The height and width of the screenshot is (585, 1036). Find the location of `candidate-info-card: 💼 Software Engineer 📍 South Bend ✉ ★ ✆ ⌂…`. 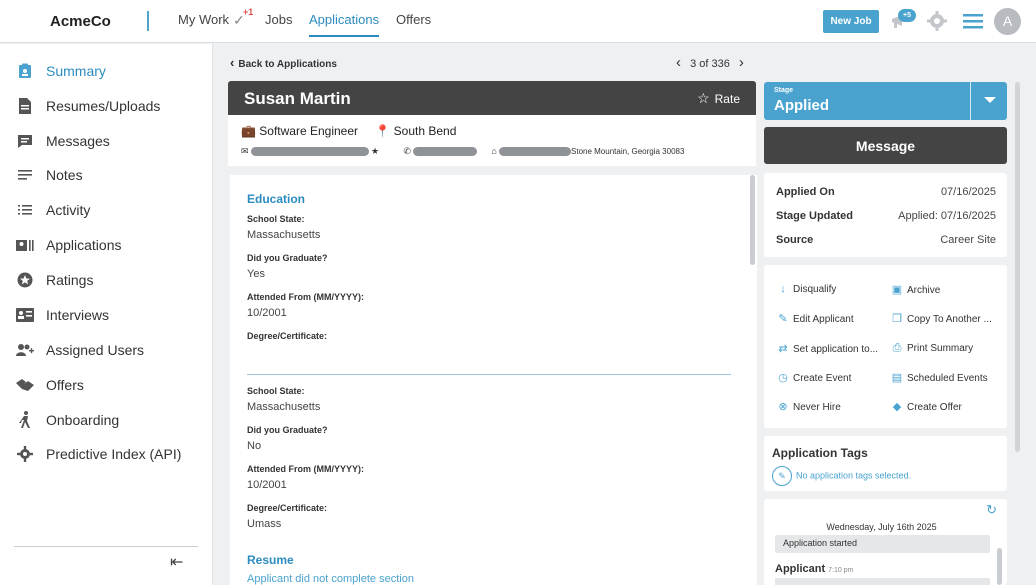

candidate-info-card: 💼 Software Engineer 📍 South Bend ✉ ★ ✆ ⌂… is located at coordinates (492, 140).